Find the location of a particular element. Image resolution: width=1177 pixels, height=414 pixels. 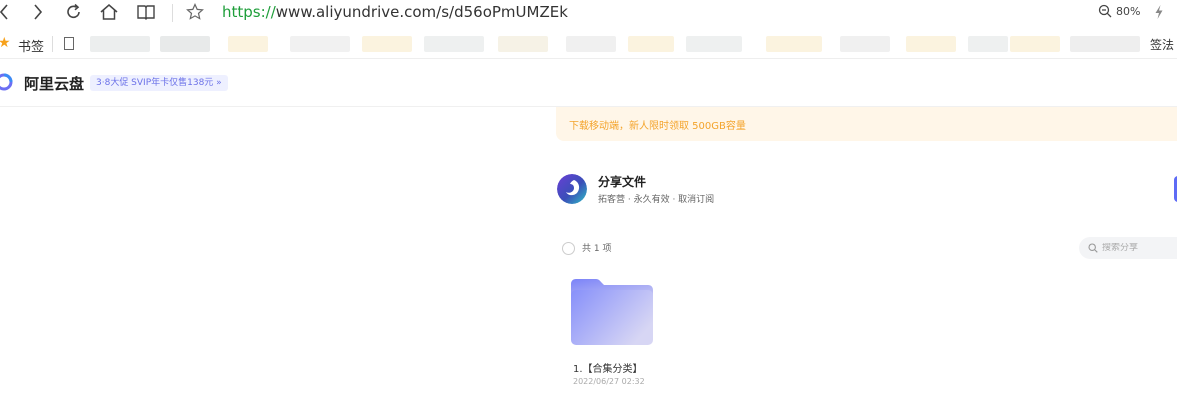

forward-icon is located at coordinates (38, 12).